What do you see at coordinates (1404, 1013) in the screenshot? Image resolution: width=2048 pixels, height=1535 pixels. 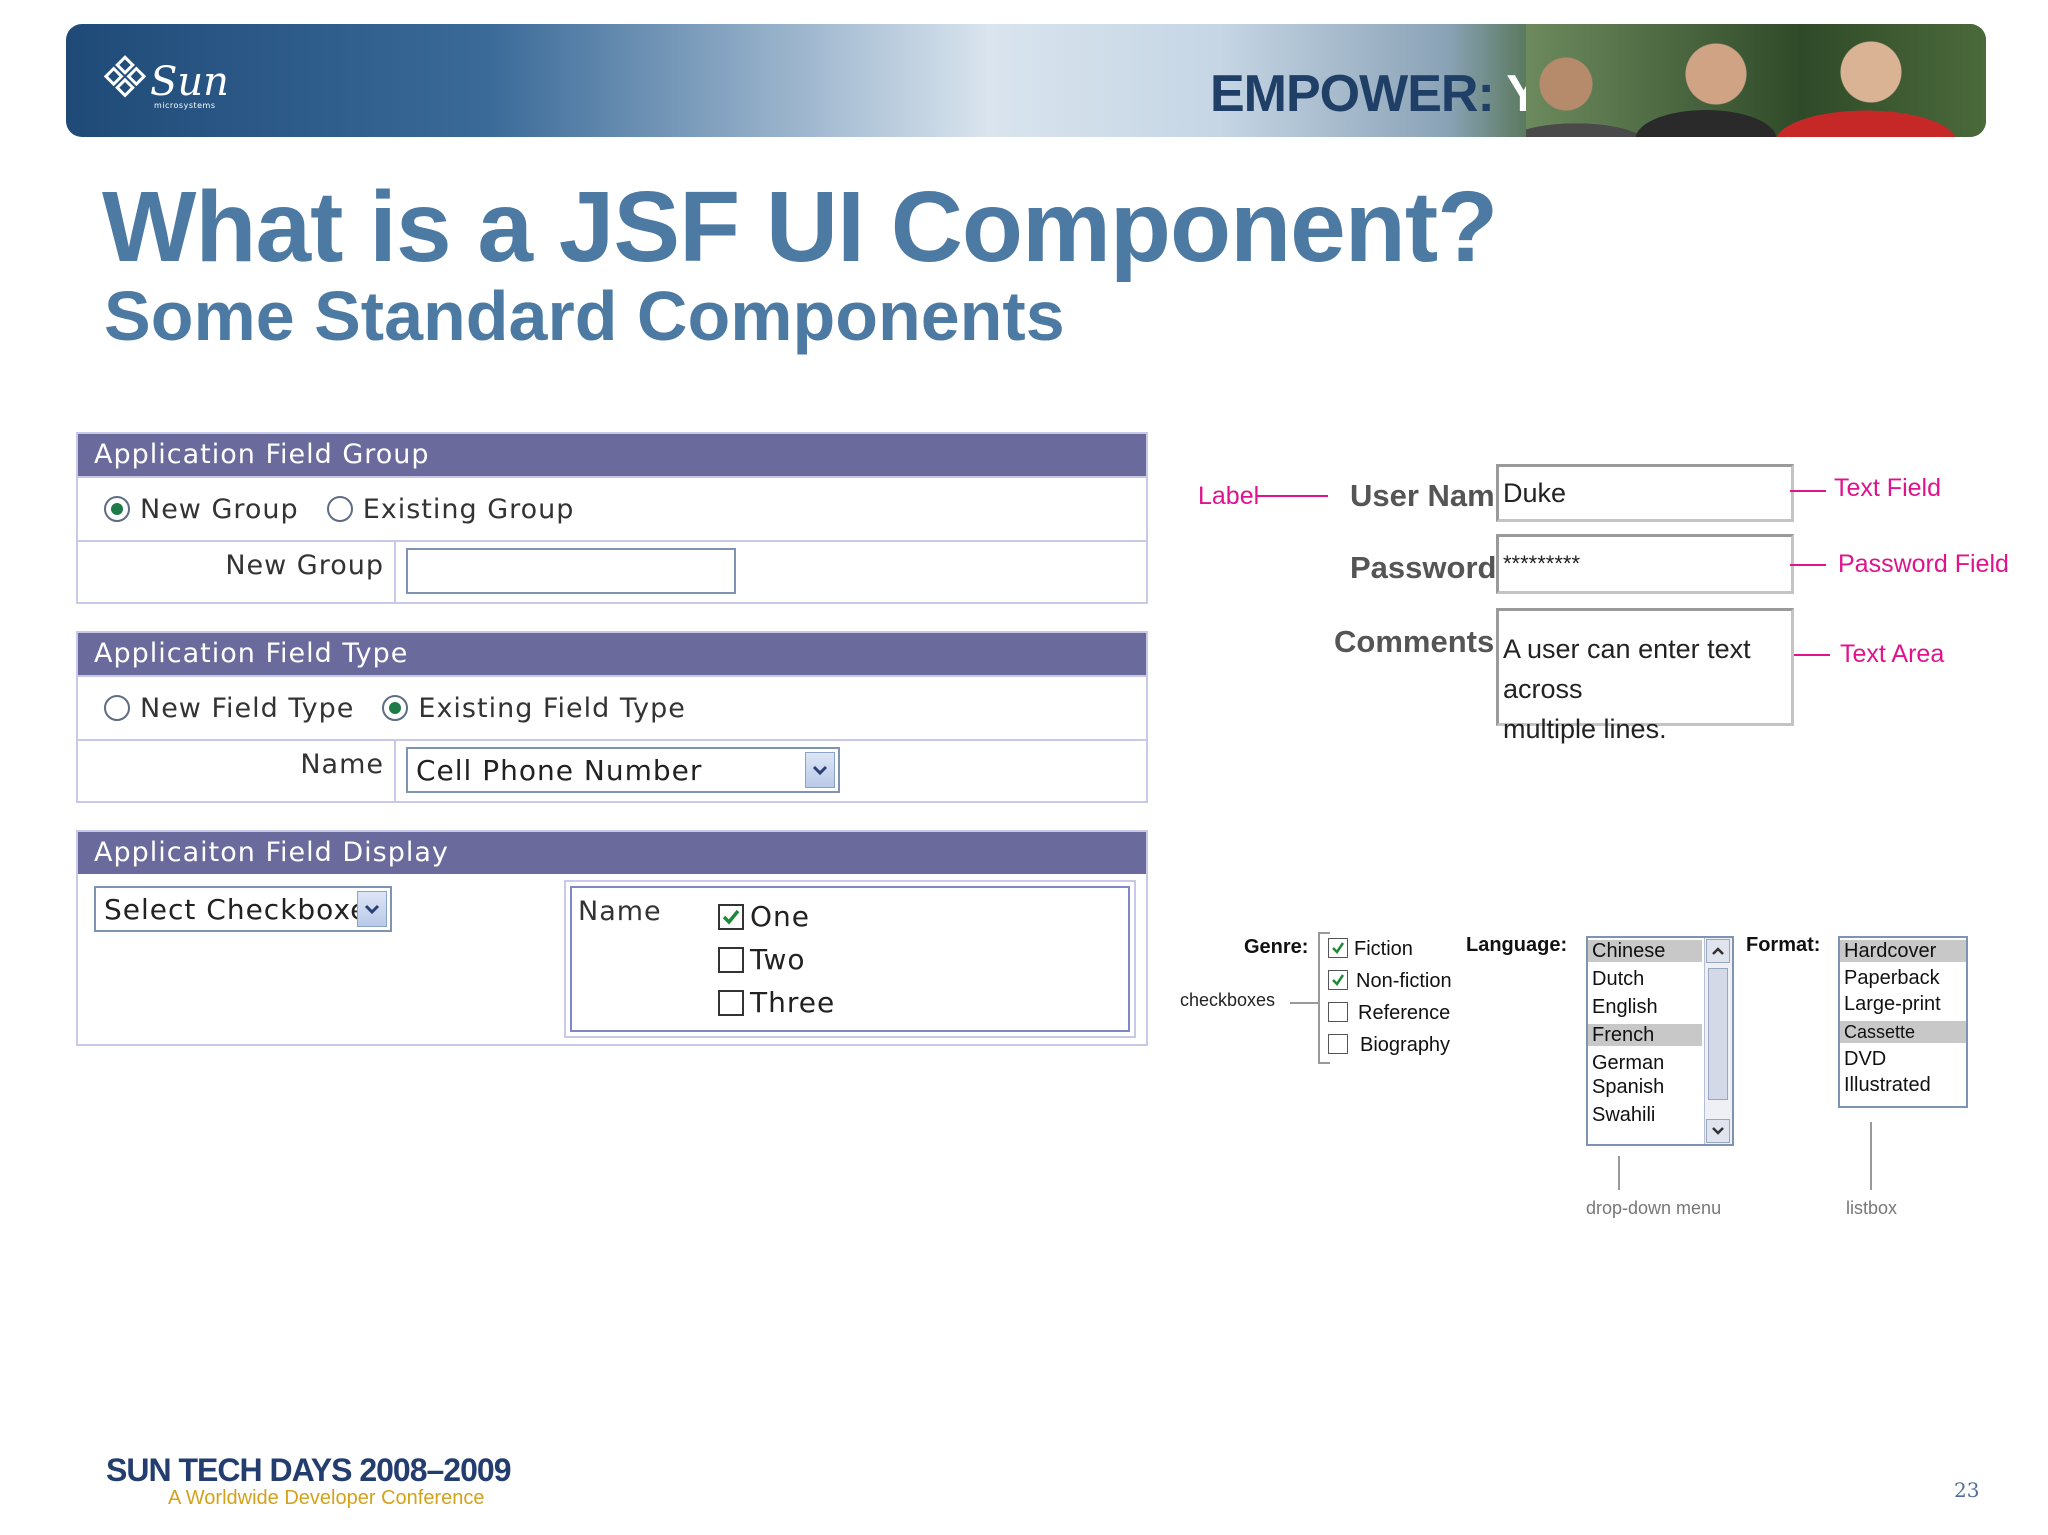 I see `genre-option-label: Reference` at bounding box center [1404, 1013].